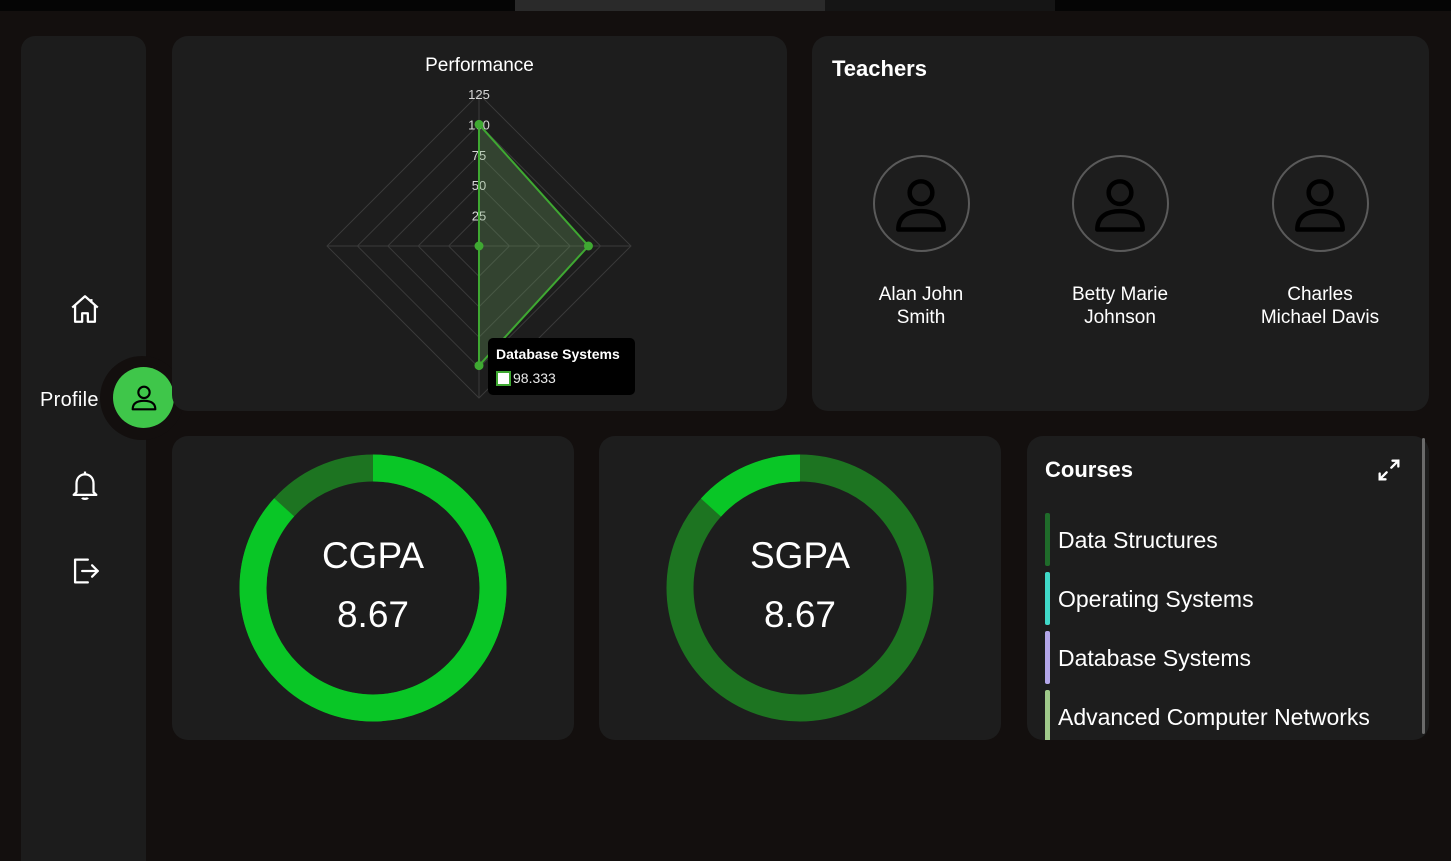  I want to click on expand-icon, so click(1389, 470).